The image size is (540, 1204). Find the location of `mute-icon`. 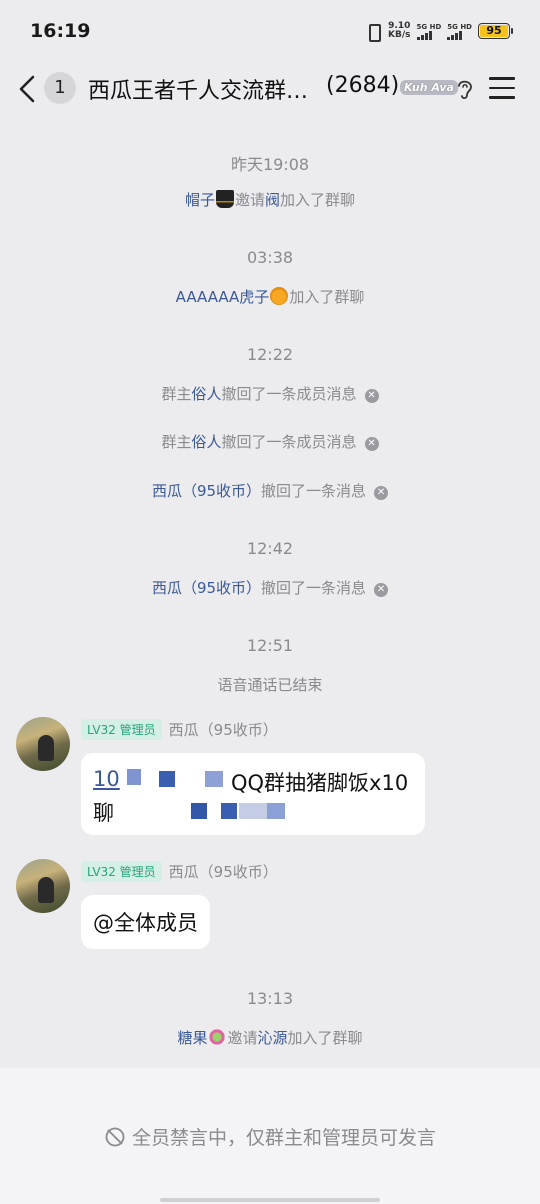

mute-icon is located at coordinates (115, 1137).